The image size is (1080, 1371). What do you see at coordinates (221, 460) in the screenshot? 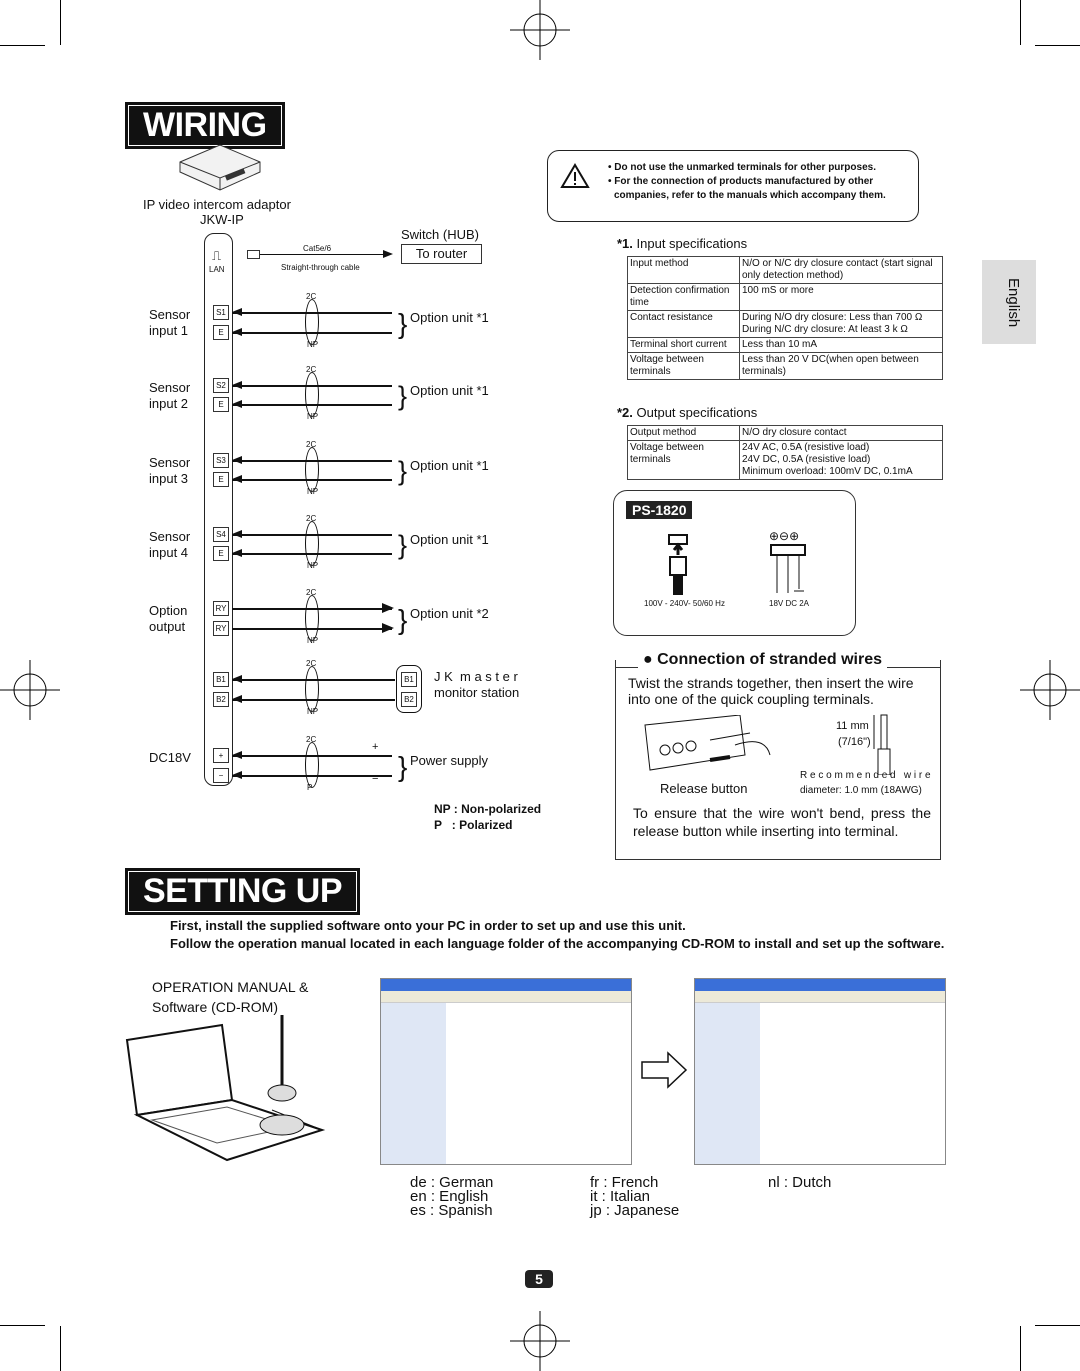
I see `terminal: S3` at bounding box center [221, 460].